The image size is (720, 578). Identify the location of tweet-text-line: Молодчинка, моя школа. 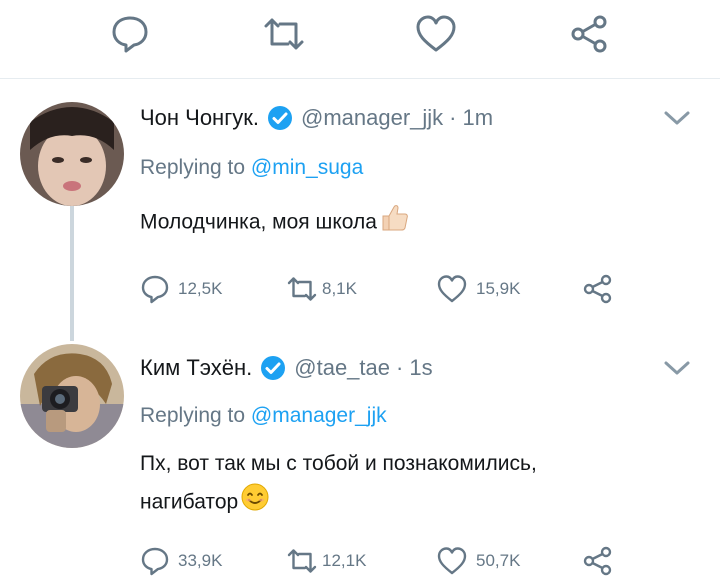
(258, 222).